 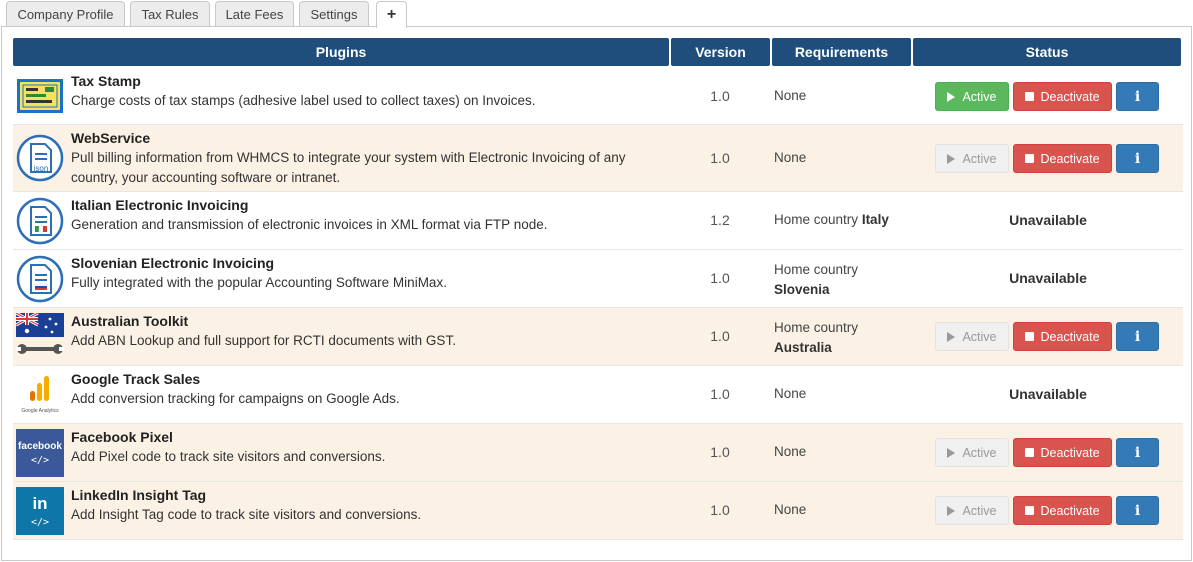 I want to click on svg-text: in, so click(x=39, y=503).